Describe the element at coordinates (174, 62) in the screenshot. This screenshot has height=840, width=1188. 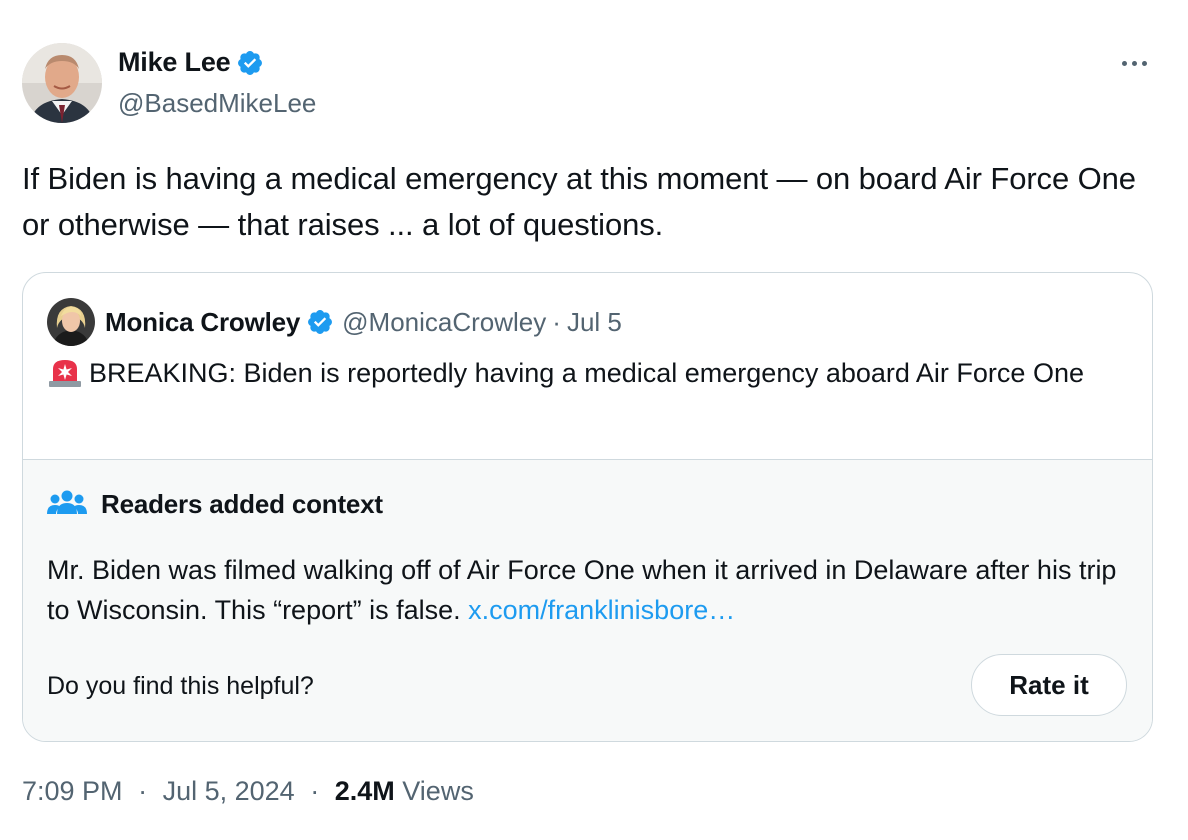
I see `author-name: Mike Lee` at that location.